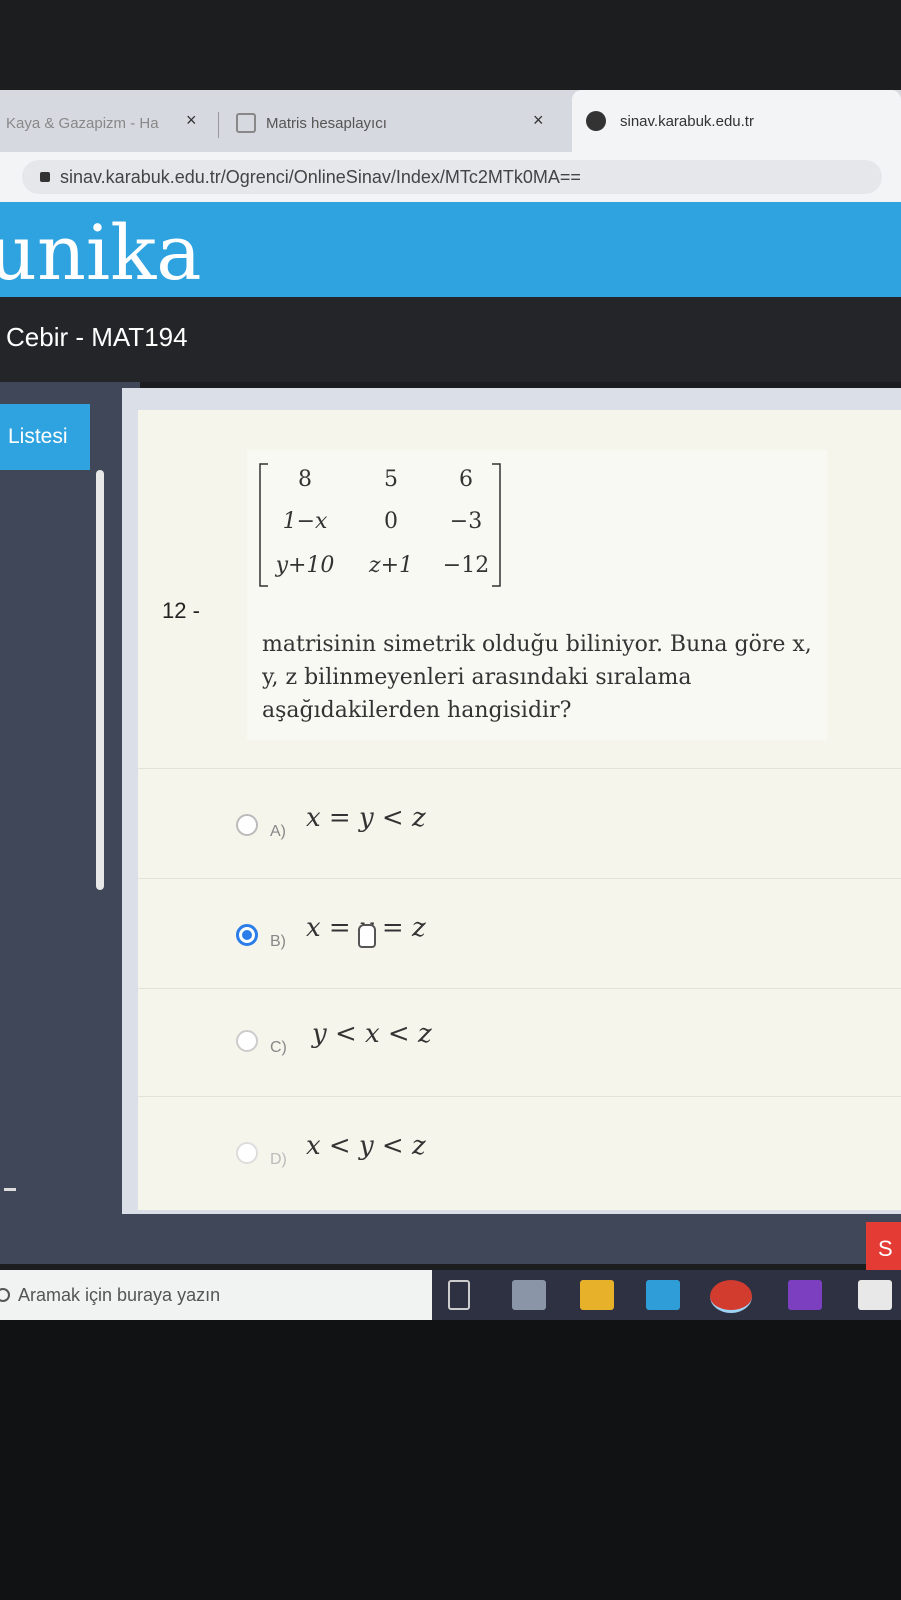  What do you see at coordinates (100, 680) in the screenshot?
I see `scrollbar` at bounding box center [100, 680].